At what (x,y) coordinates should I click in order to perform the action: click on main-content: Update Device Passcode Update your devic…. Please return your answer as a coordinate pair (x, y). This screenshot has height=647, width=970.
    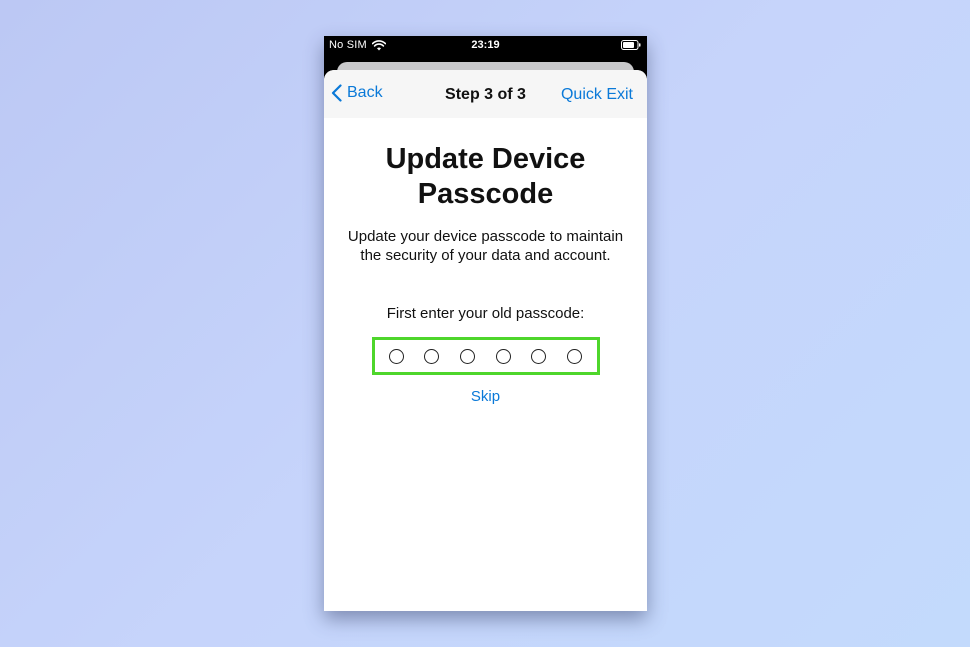
    Looking at the image, I should click on (485, 262).